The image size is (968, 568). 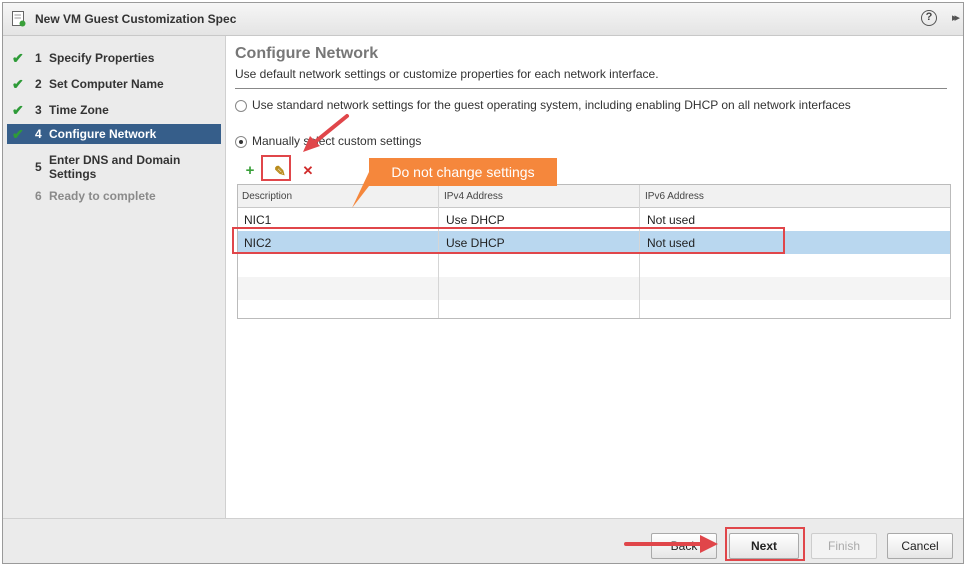 What do you see at coordinates (102, 58) in the screenshot?
I see `step-label: Specify Properties` at bounding box center [102, 58].